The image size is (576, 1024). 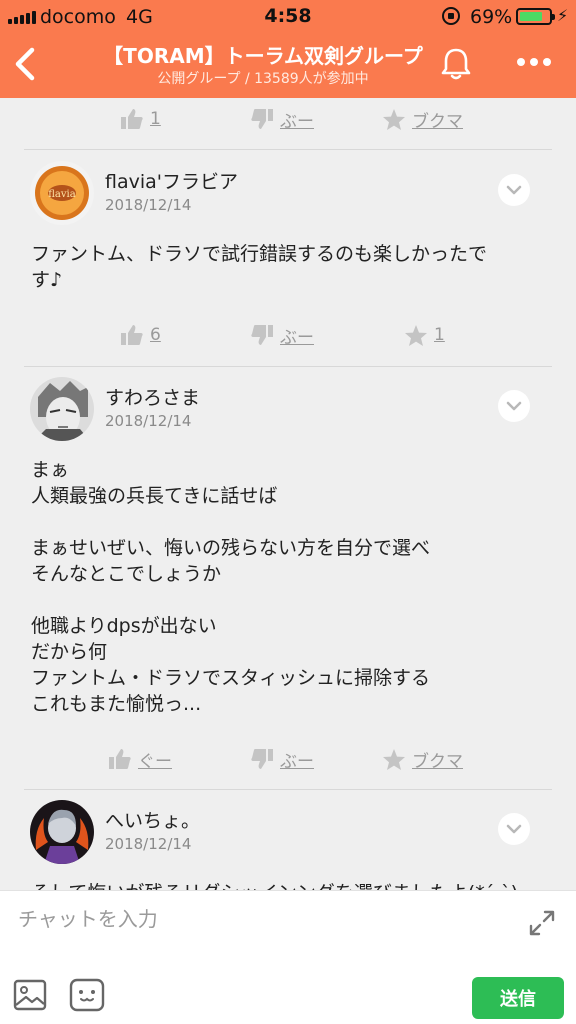 I want to click on sticker-icon, so click(x=87, y=995).